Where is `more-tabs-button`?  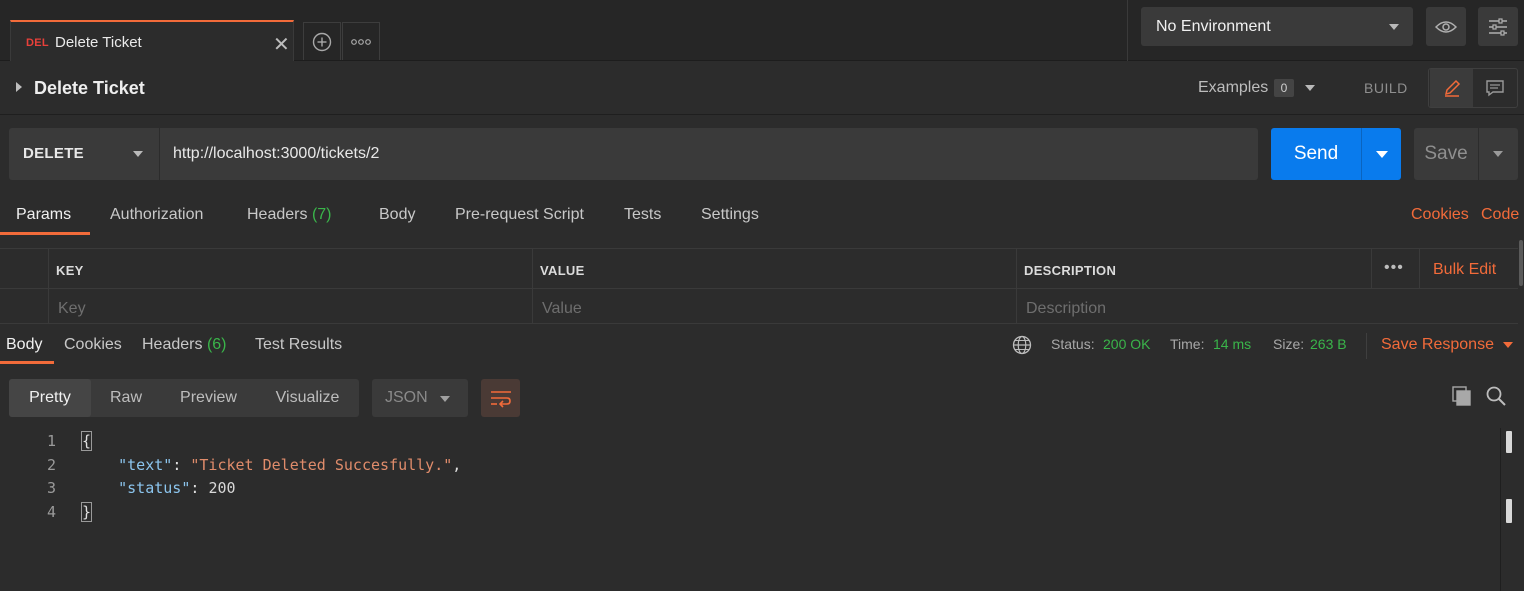 more-tabs-button is located at coordinates (361, 41).